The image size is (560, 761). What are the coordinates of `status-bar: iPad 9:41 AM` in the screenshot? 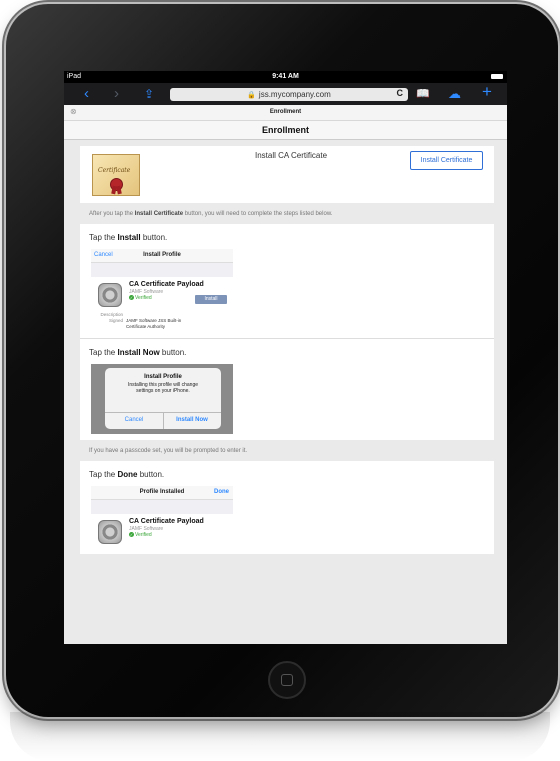 It's located at (285, 77).